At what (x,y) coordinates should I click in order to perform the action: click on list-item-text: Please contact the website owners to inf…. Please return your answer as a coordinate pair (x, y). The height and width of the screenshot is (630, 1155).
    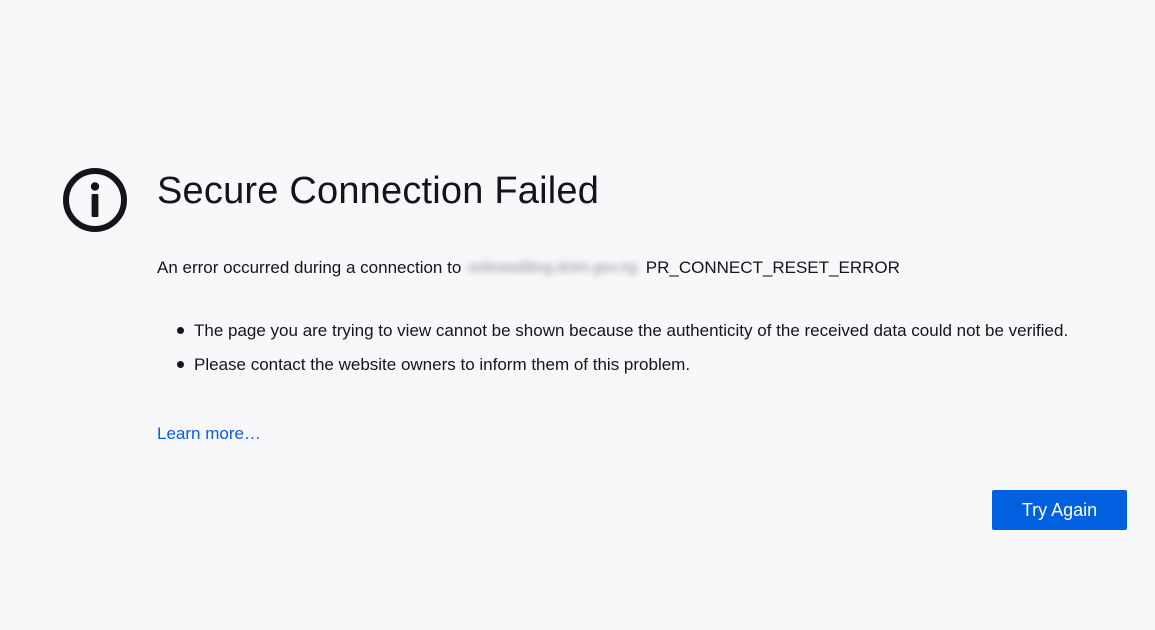
    Looking at the image, I should click on (442, 364).